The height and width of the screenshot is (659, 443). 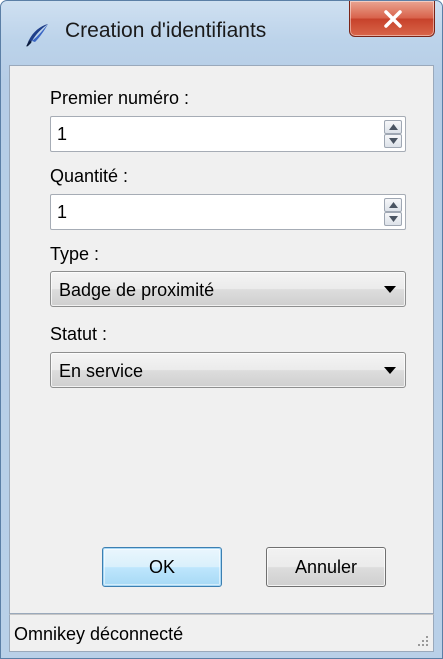 I want to click on title-bar: Creation d'identifiants, so click(x=221, y=33).